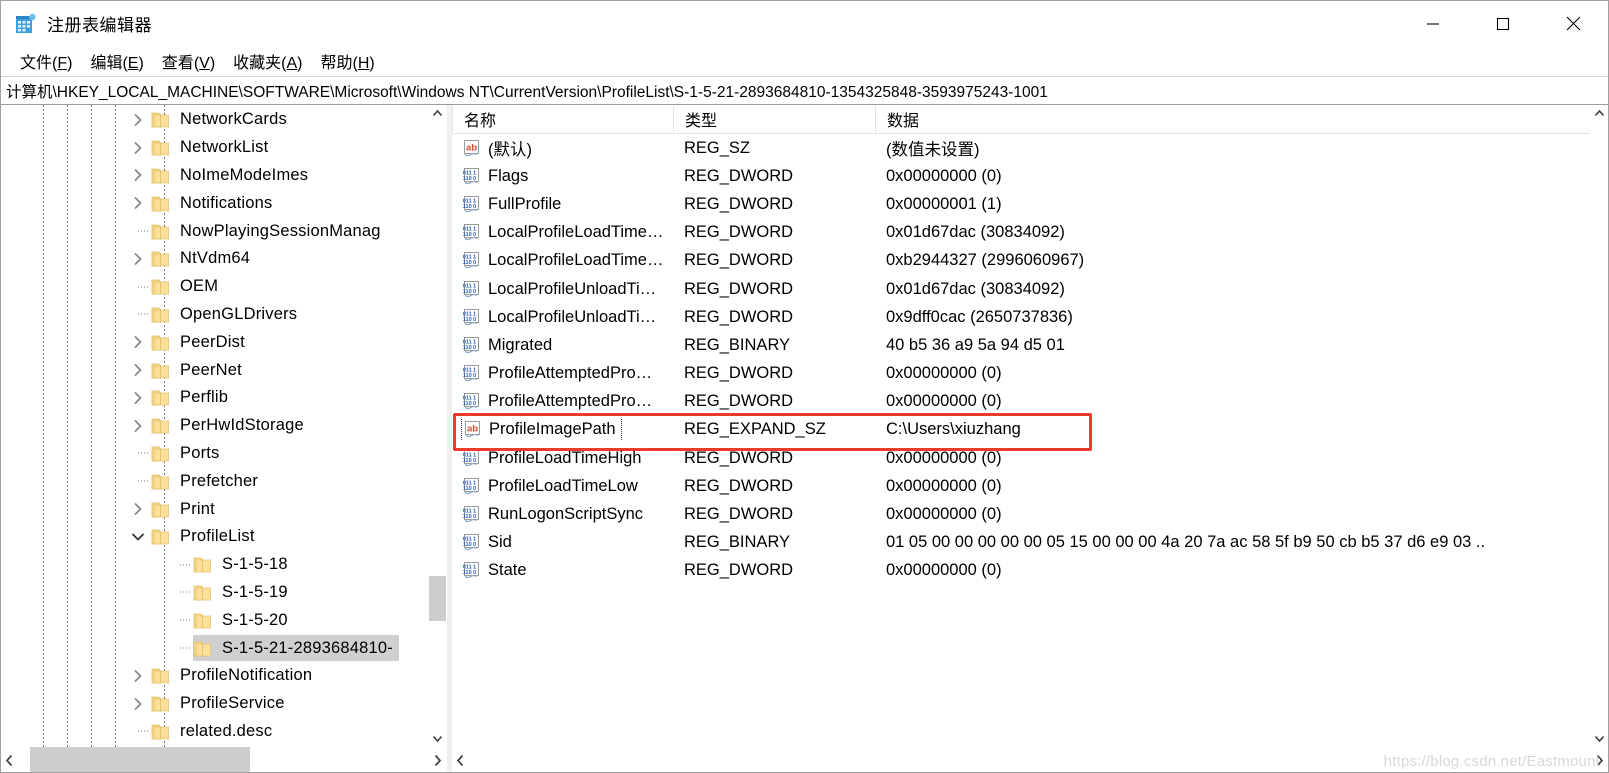 This screenshot has height=773, width=1609. I want to click on tree-scroll-up-icon, so click(437, 113).